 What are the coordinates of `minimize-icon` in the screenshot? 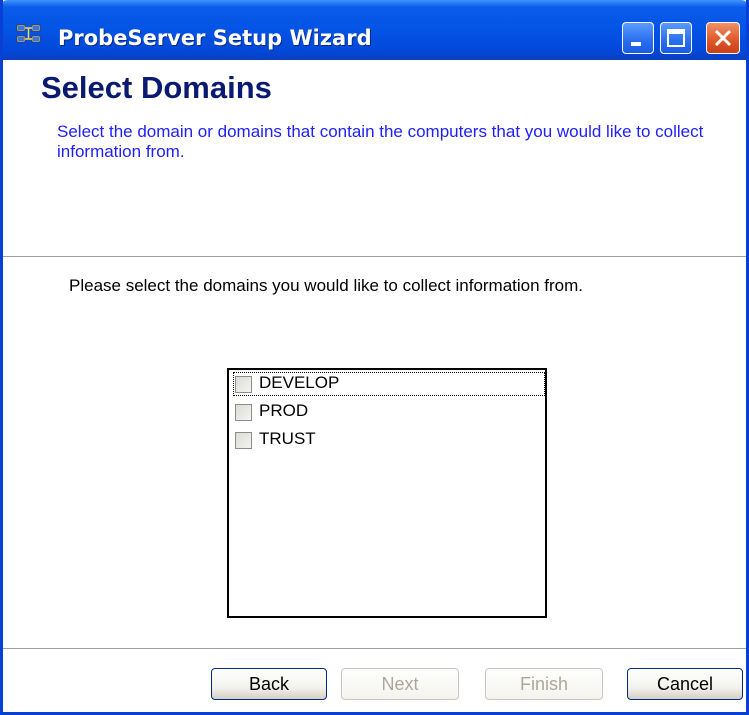 It's located at (636, 44).